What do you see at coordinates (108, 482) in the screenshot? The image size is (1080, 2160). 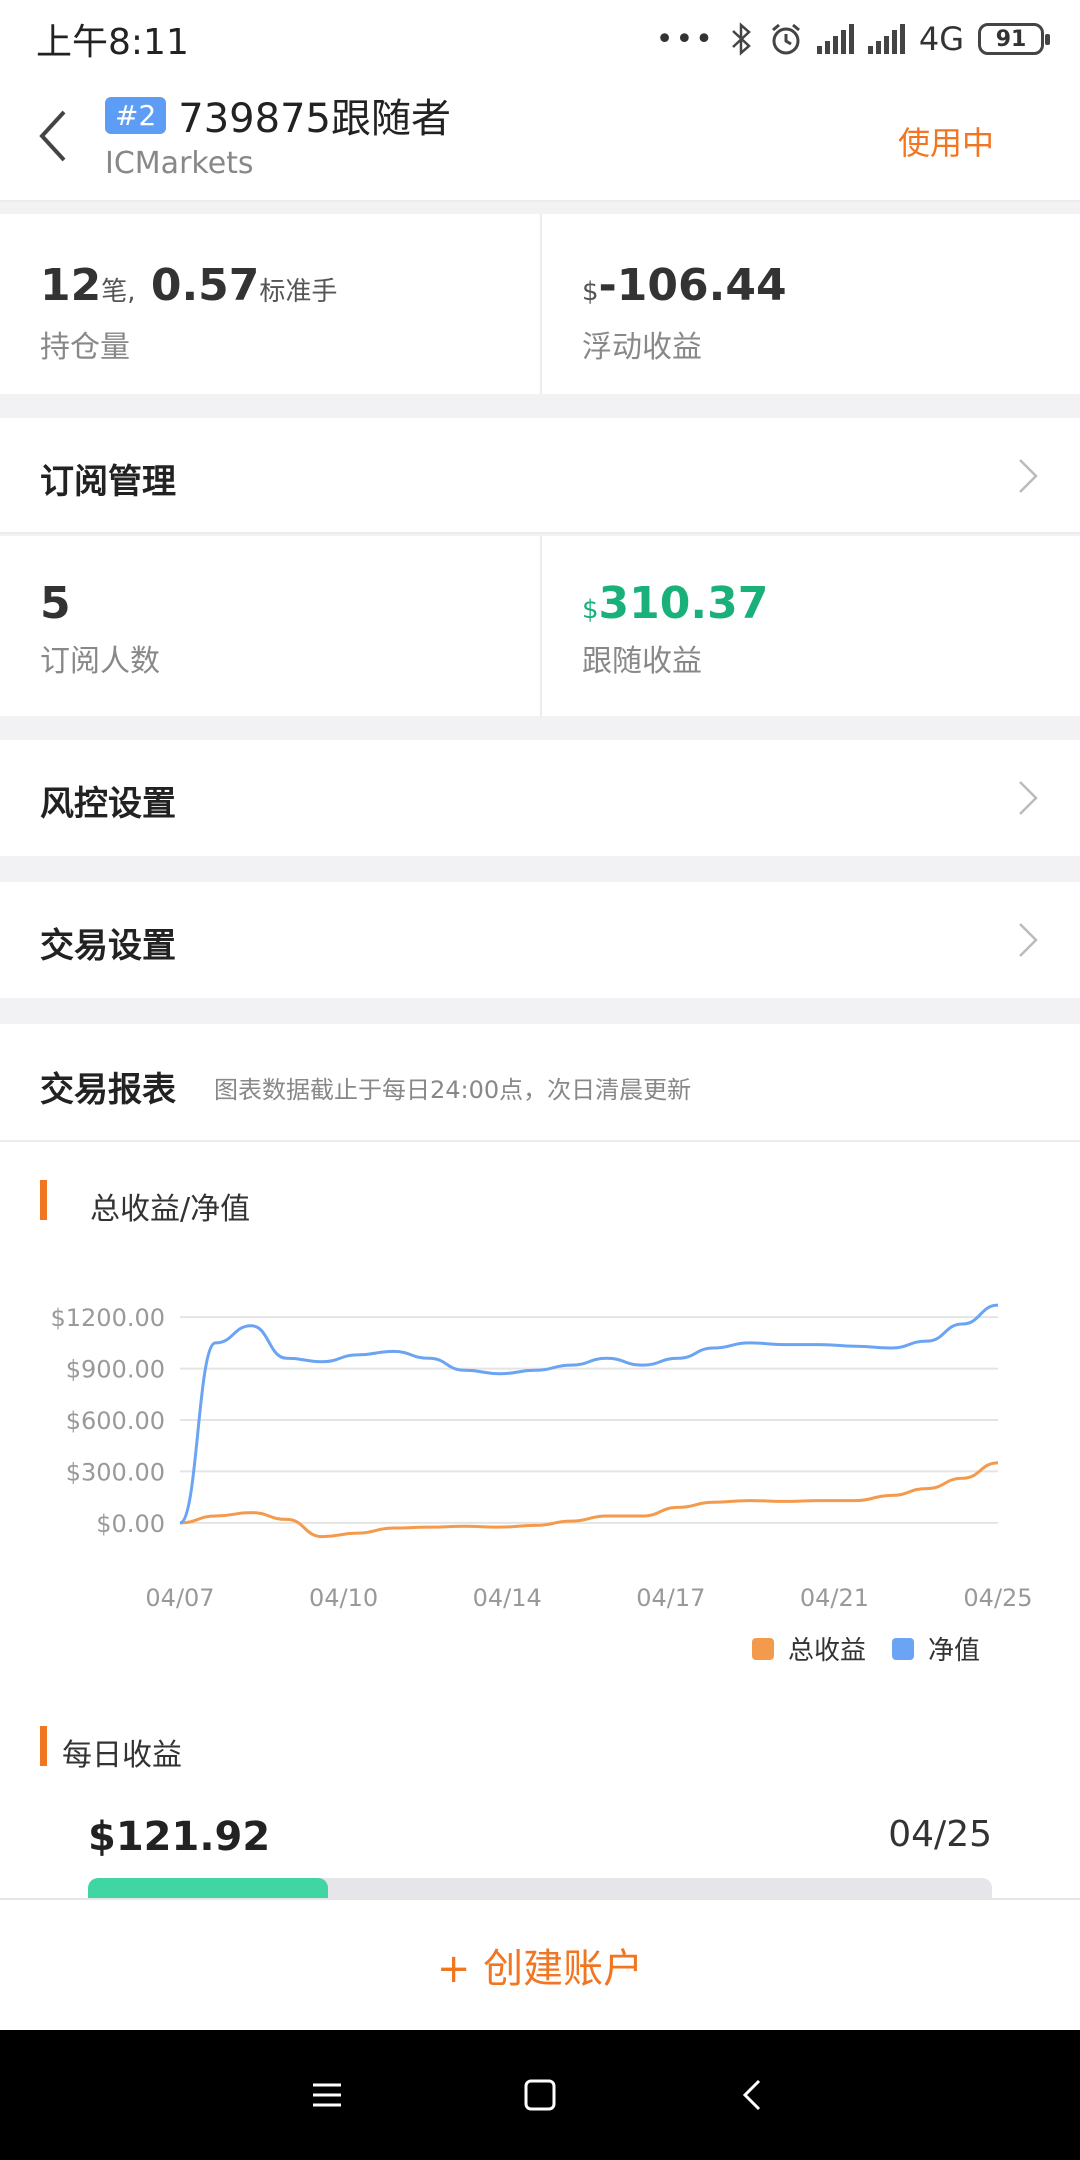 I see `subscription-title: 订阅管理` at bounding box center [108, 482].